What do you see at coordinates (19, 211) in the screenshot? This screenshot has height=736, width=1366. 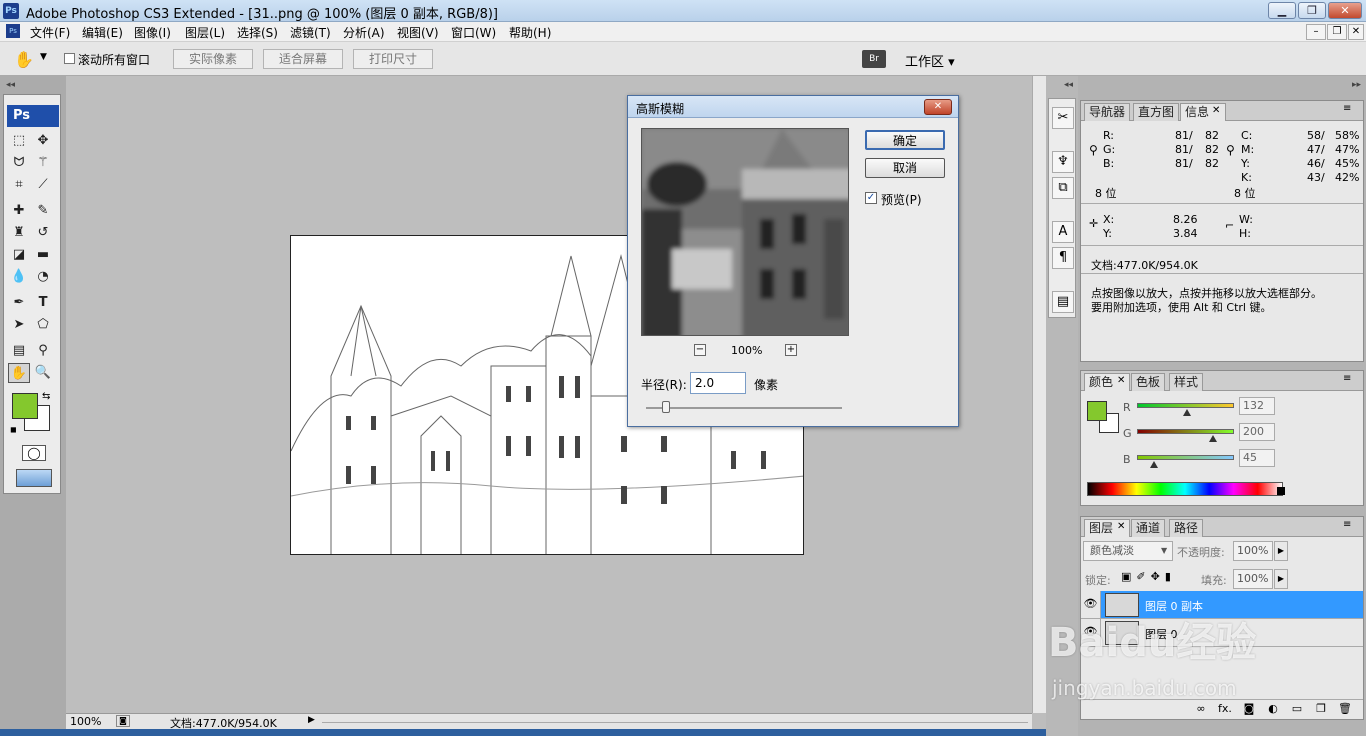 I see `healing-brush-icon: ✚` at bounding box center [19, 211].